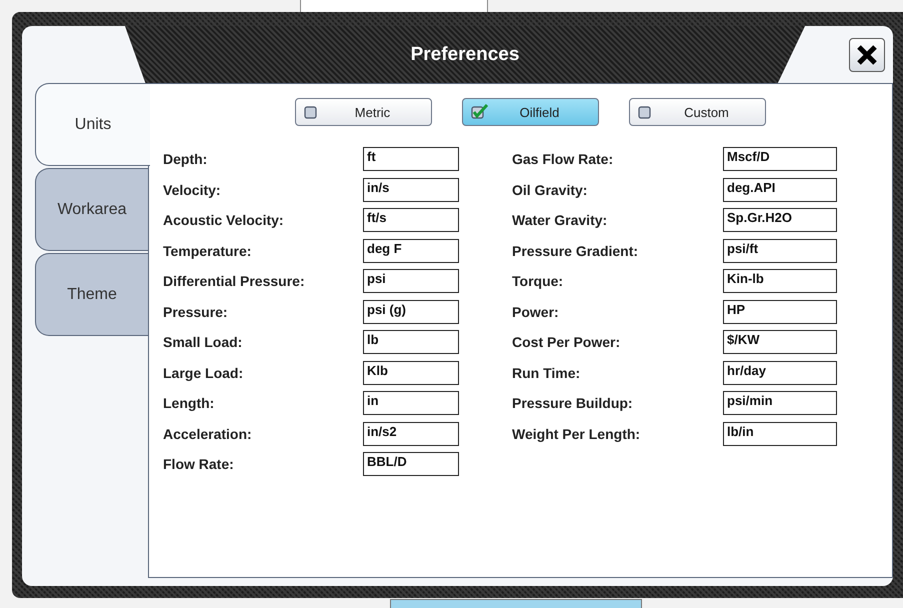 This screenshot has height=608, width=903. I want to click on unit-label: Flow Rate:, so click(199, 464).